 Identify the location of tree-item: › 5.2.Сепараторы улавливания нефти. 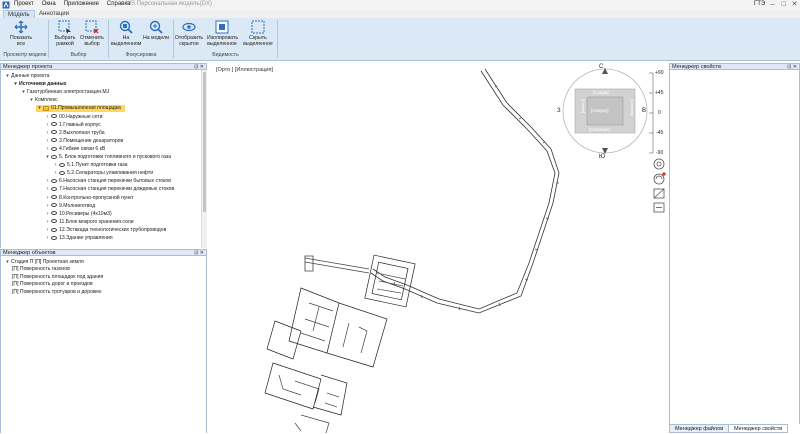
(102, 173).